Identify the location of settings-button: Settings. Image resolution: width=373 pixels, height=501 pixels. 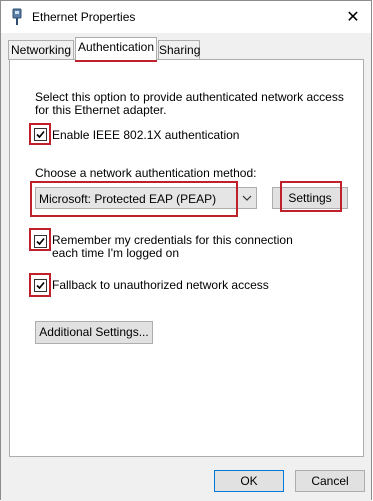
(310, 198).